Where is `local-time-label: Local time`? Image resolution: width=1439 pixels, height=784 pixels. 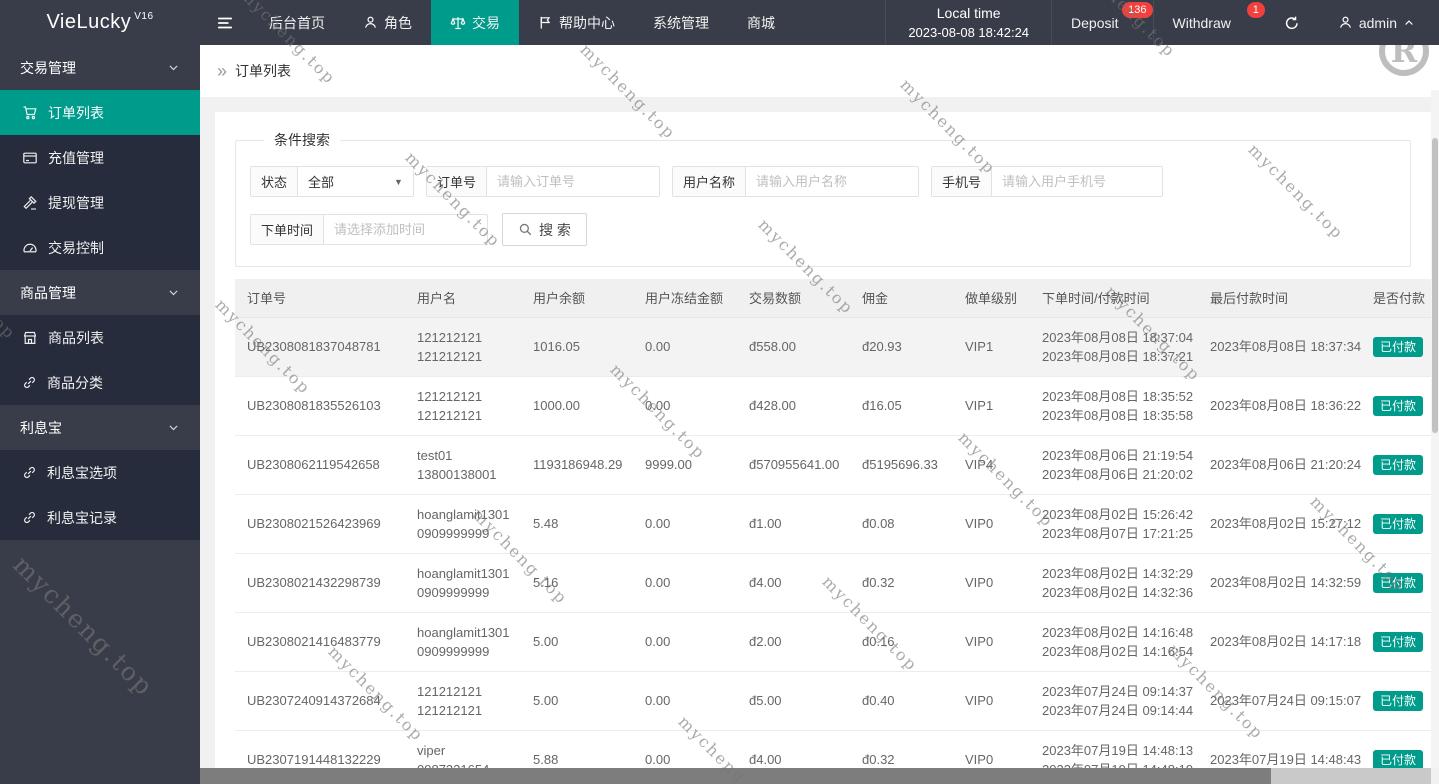 local-time-label: Local time is located at coordinates (968, 12).